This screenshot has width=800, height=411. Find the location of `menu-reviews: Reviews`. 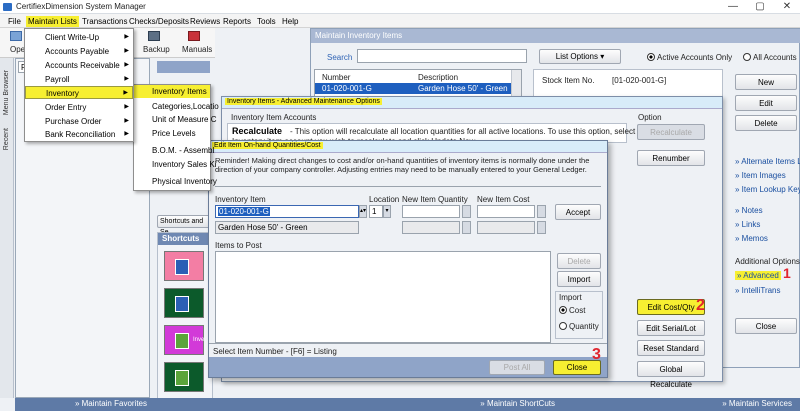

menu-reviews: Reviews is located at coordinates (205, 21).